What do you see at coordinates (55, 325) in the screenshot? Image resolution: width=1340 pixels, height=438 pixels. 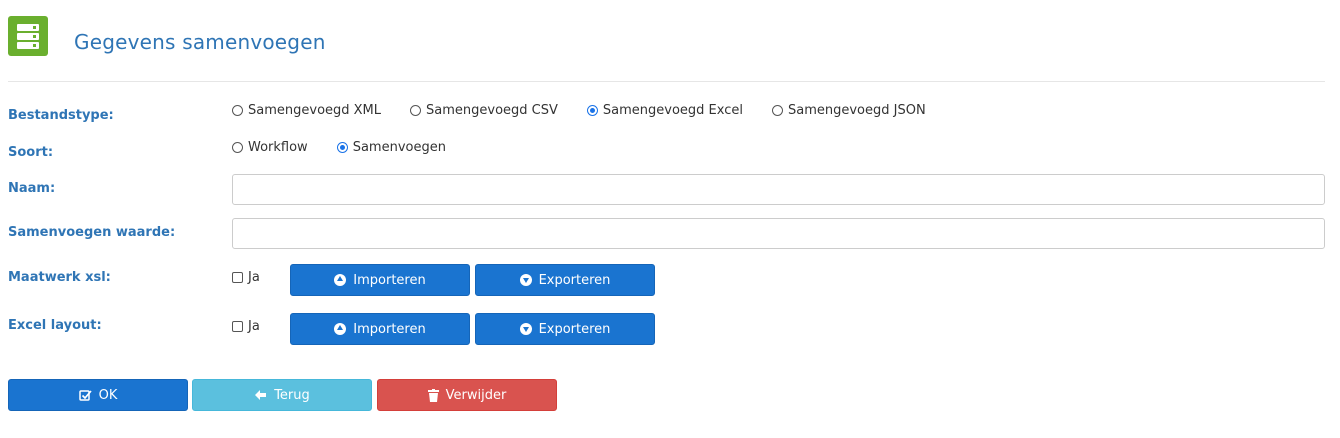 I see `excel-layout-label: Excel layout:` at bounding box center [55, 325].